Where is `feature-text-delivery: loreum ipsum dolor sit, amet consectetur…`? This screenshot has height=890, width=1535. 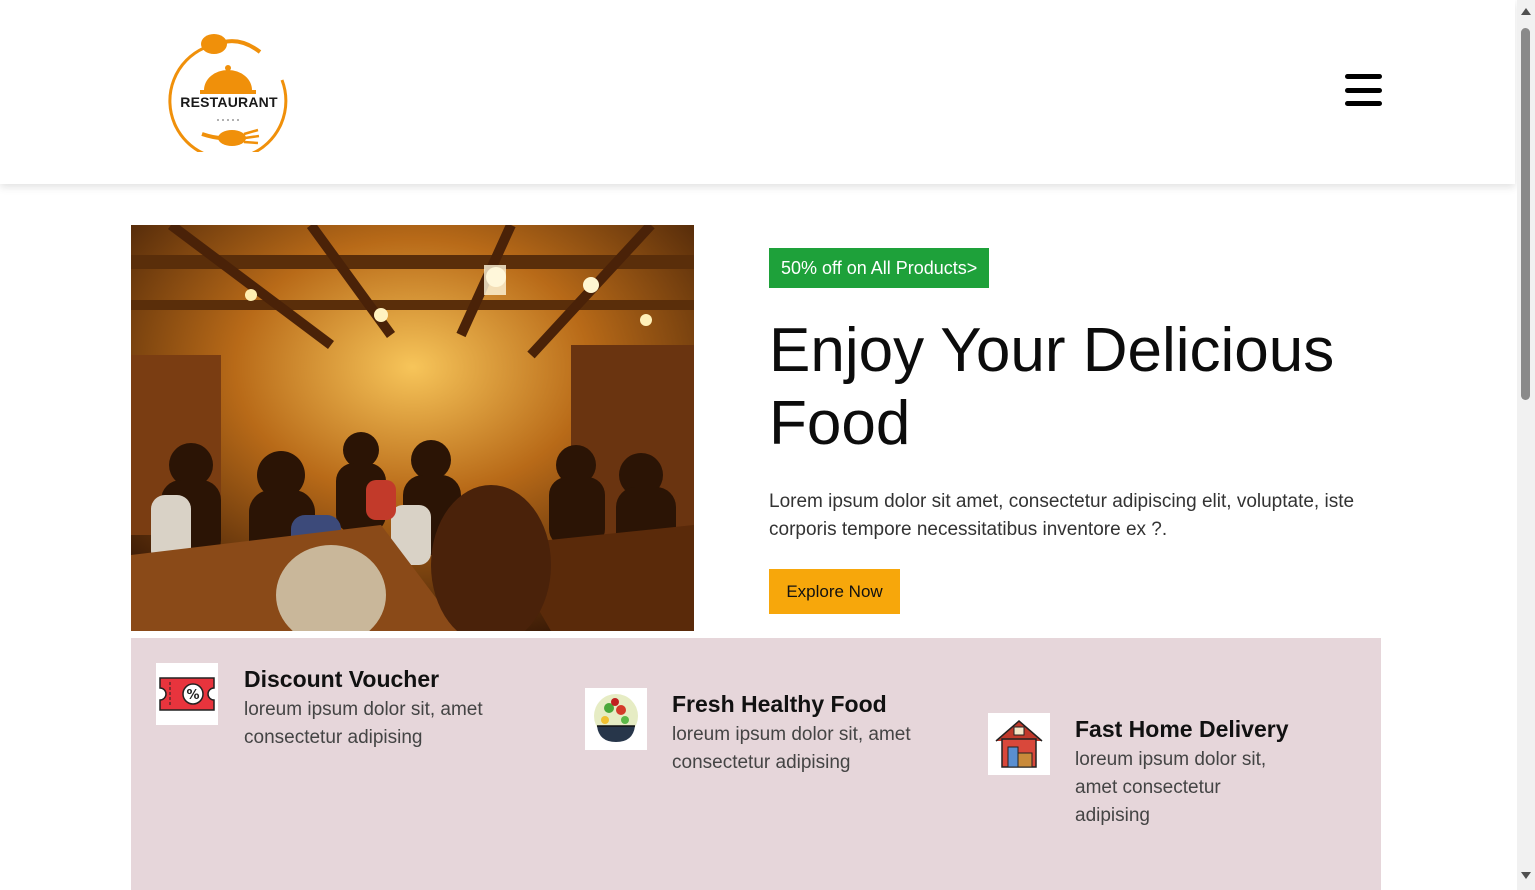
feature-text-delivery: loreum ipsum dolor sit, amet consectetur… is located at coordinates (1171, 787).